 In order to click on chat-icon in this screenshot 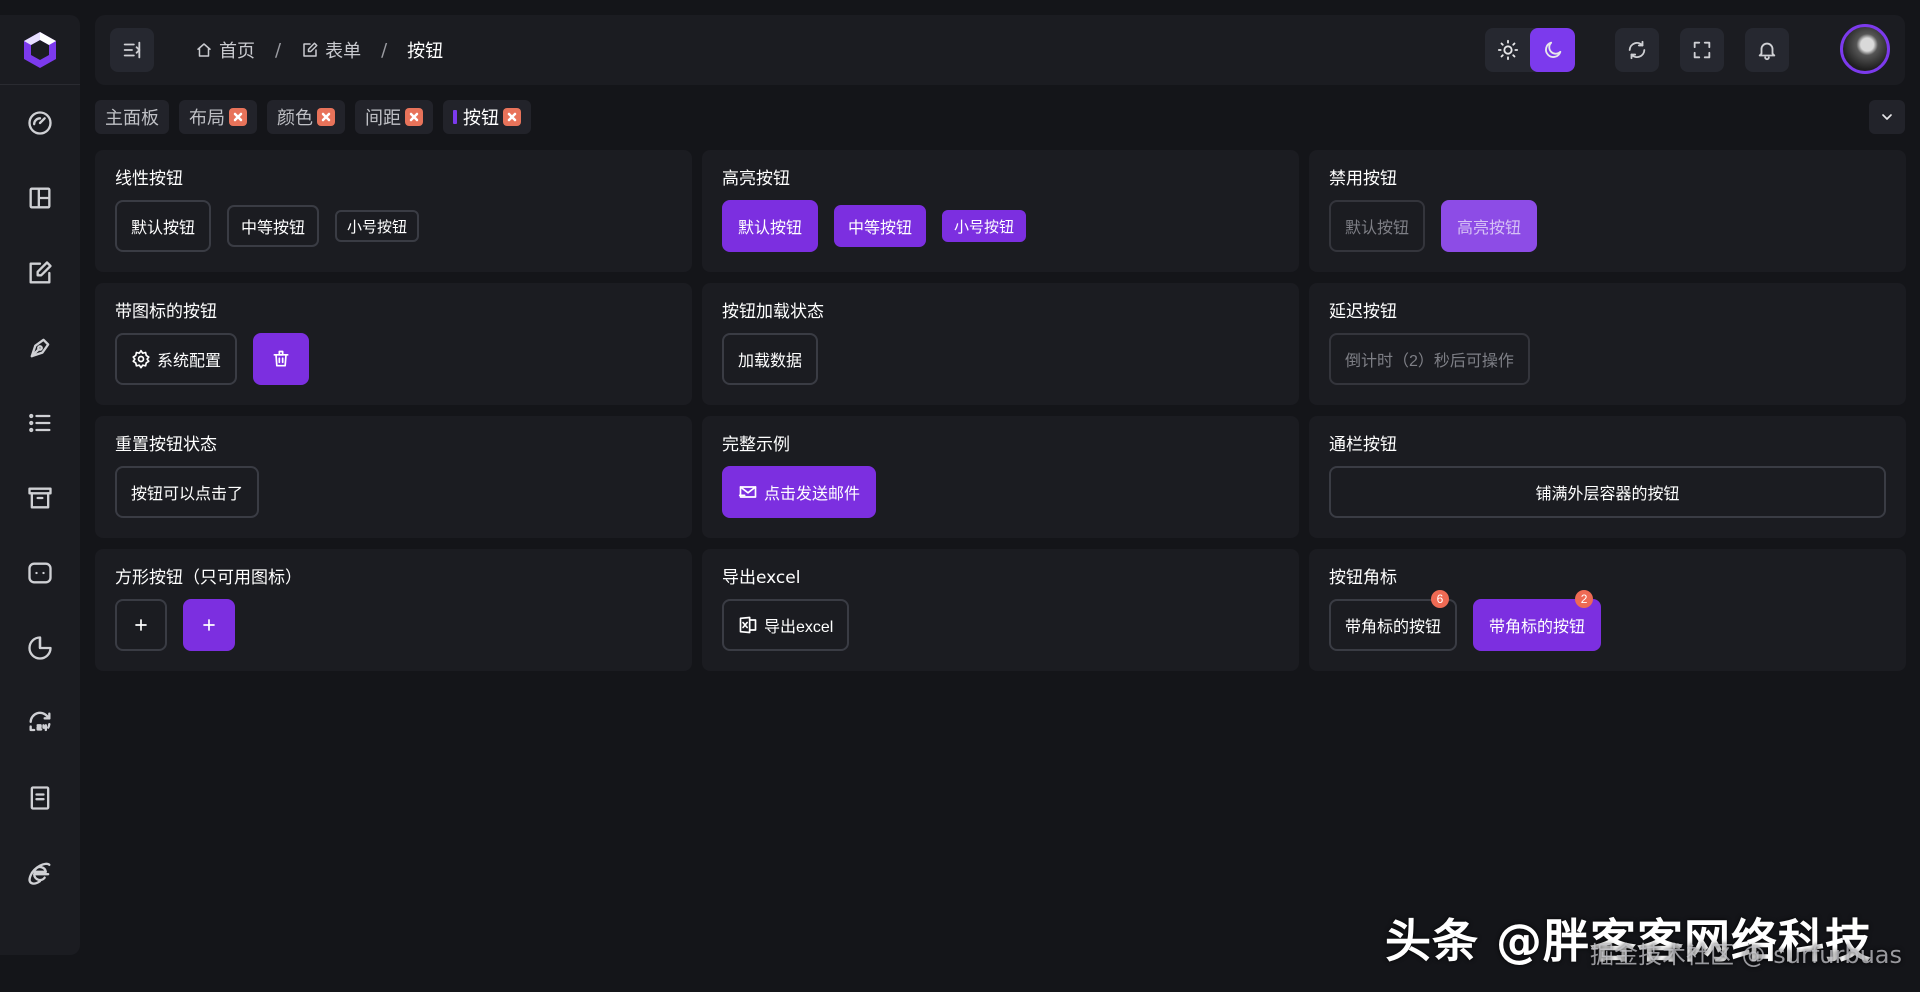, I will do `click(40, 572)`.